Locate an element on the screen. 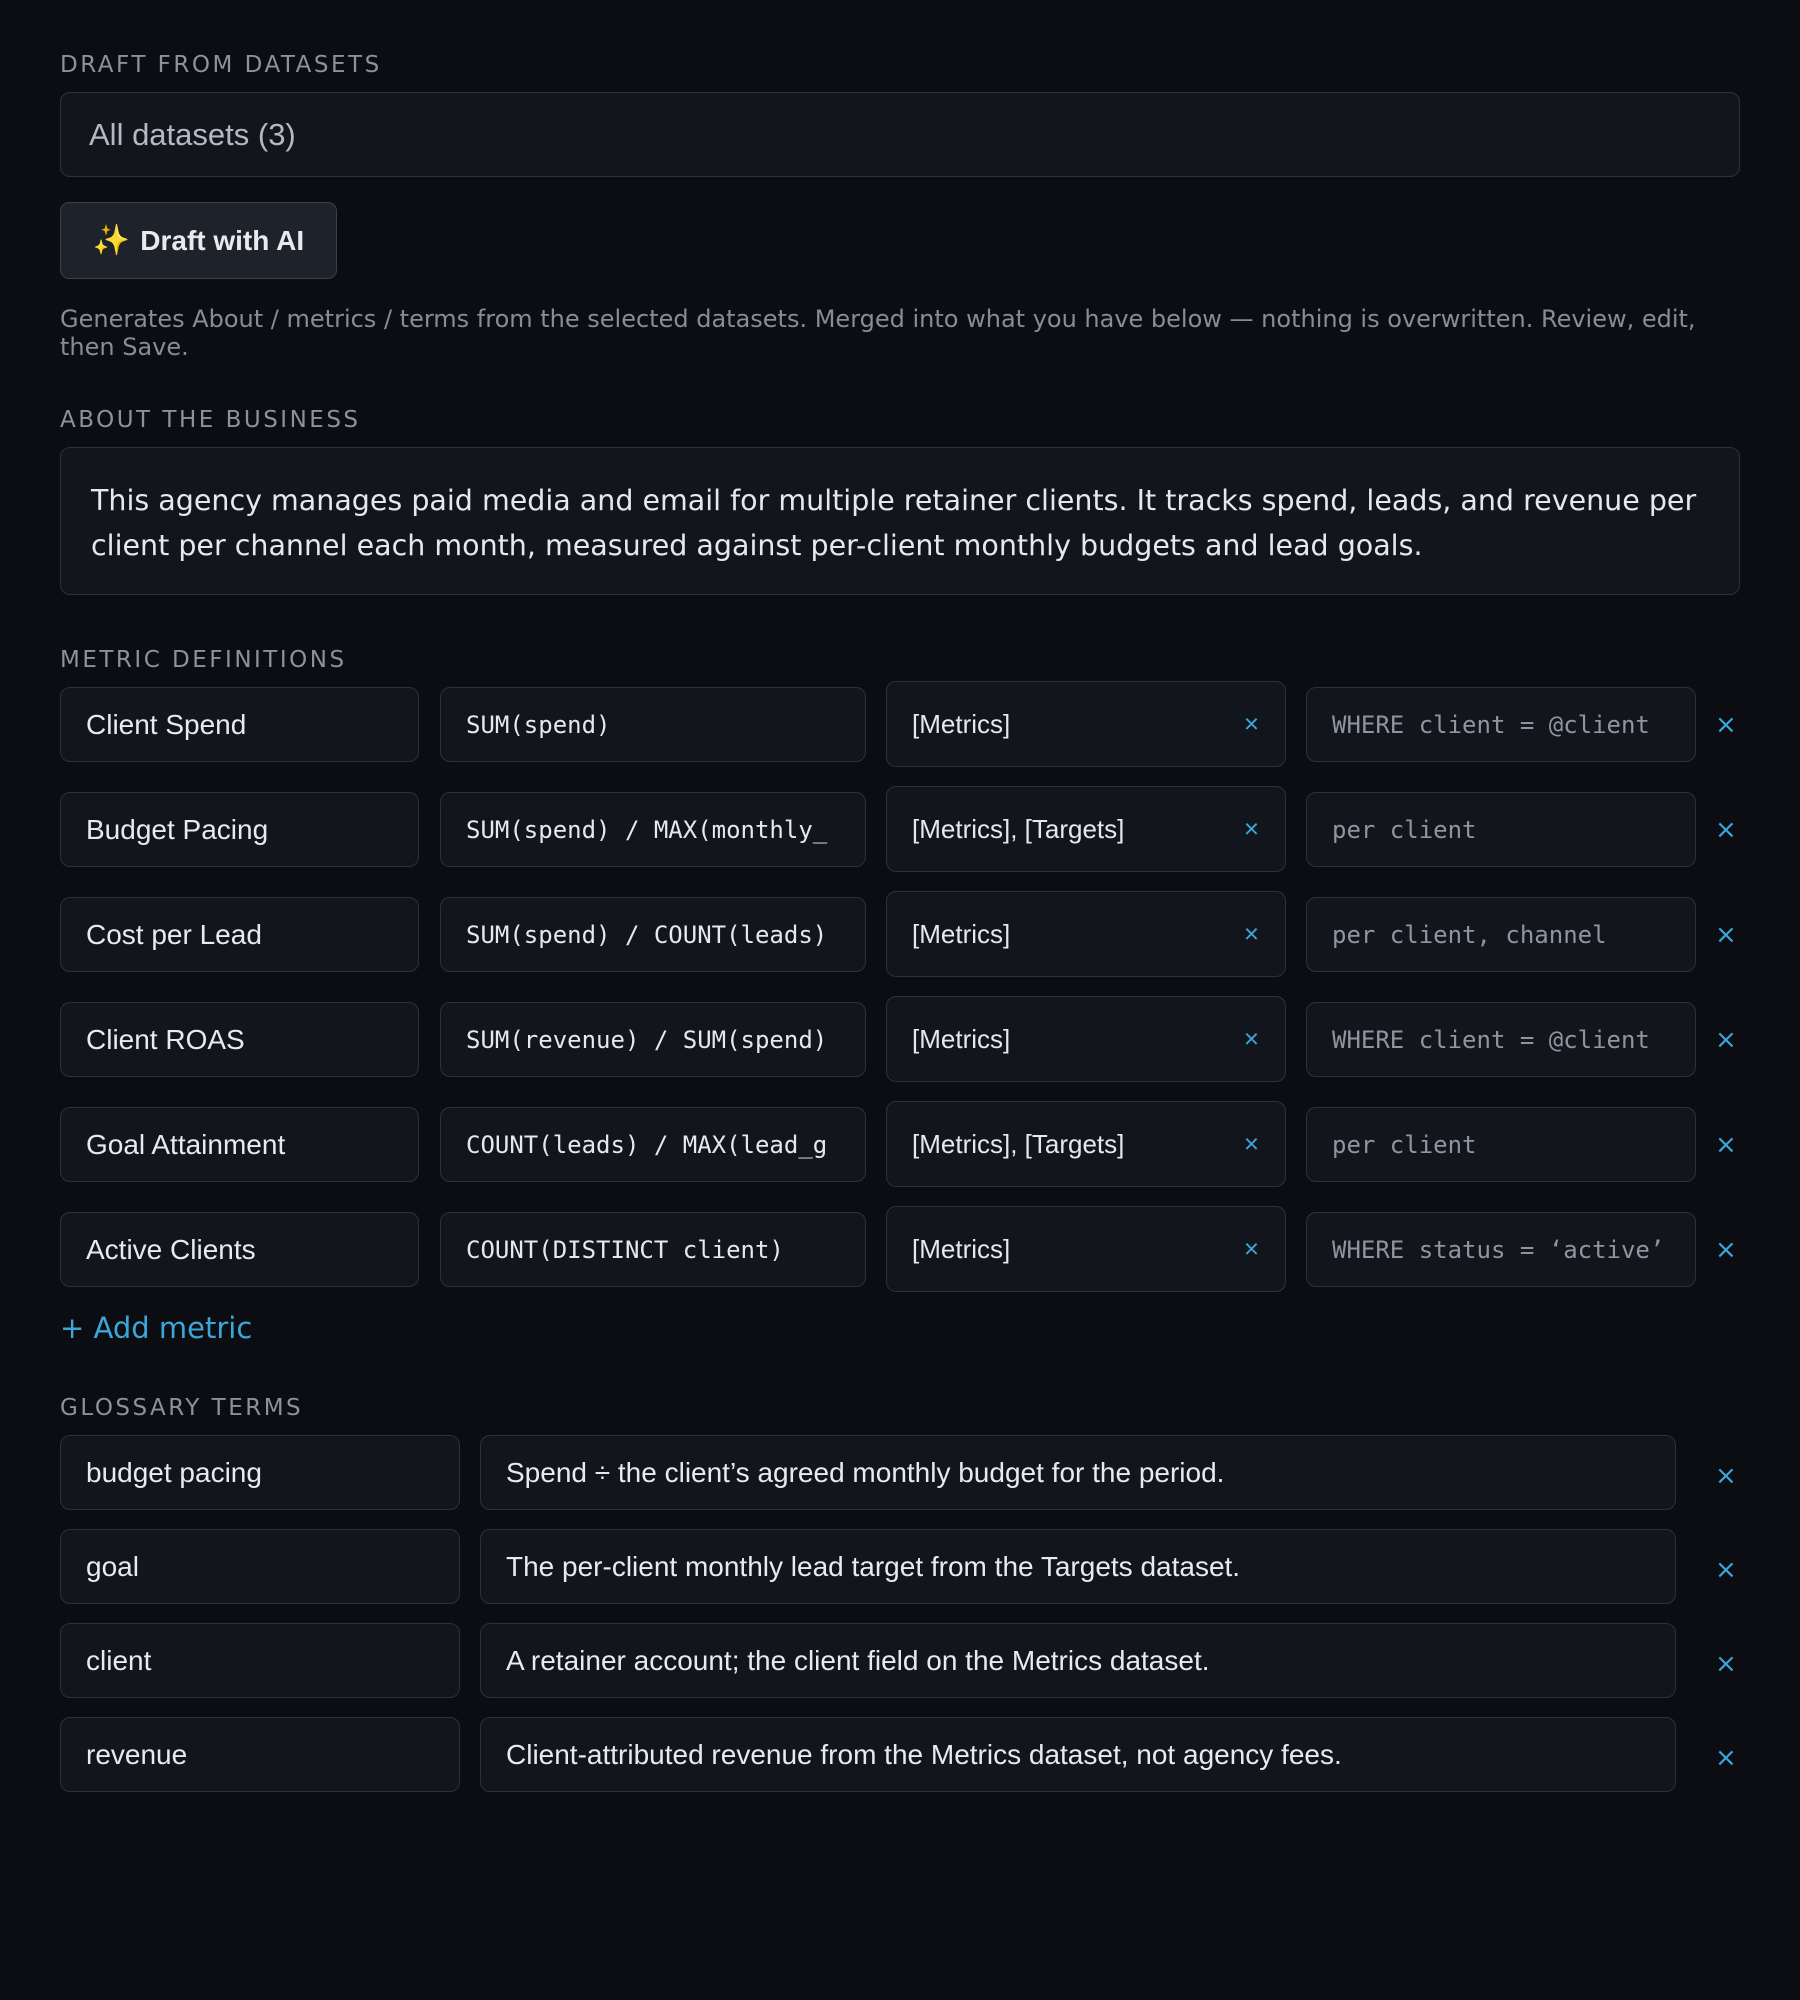 Image resolution: width=1800 pixels, height=2000 pixels. metric-name-input: Client Spend is located at coordinates (239, 724).